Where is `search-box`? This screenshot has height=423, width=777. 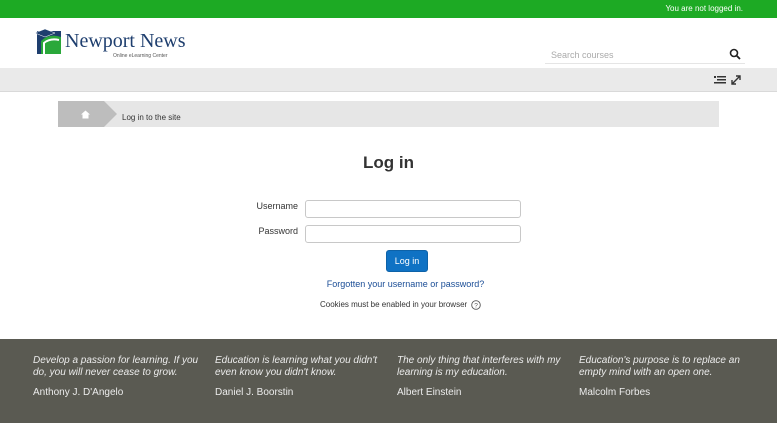 search-box is located at coordinates (645, 54).